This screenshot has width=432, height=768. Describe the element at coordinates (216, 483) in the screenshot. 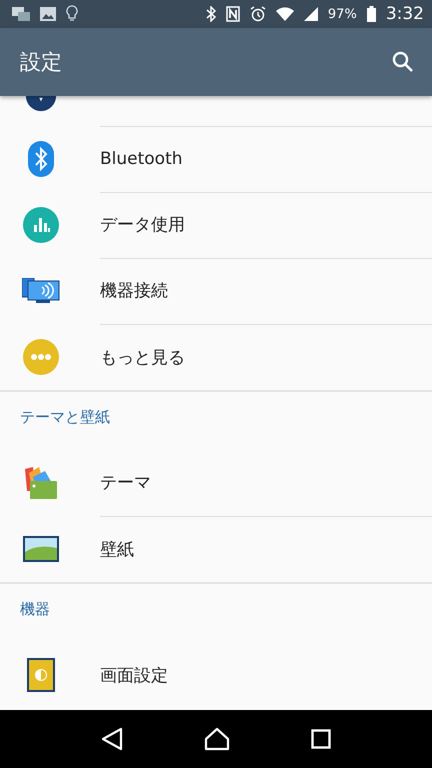

I see `settings-item: テーマ` at that location.